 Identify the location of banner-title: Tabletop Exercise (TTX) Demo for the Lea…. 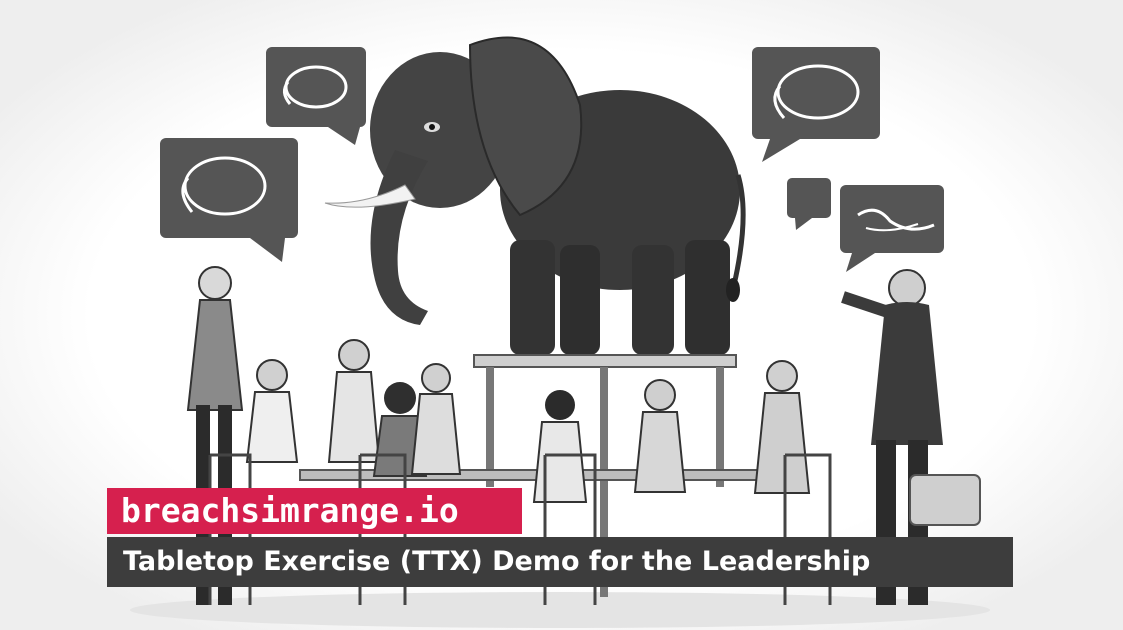
(560, 562).